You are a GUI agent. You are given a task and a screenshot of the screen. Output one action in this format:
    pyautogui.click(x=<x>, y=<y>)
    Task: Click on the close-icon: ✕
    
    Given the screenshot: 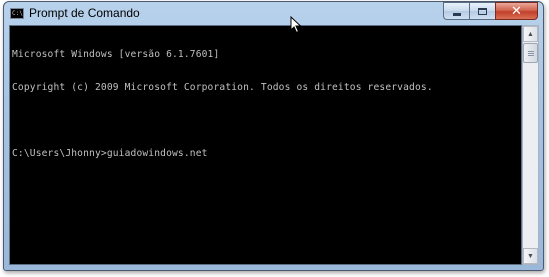 What is the action you would take?
    pyautogui.click(x=516, y=11)
    